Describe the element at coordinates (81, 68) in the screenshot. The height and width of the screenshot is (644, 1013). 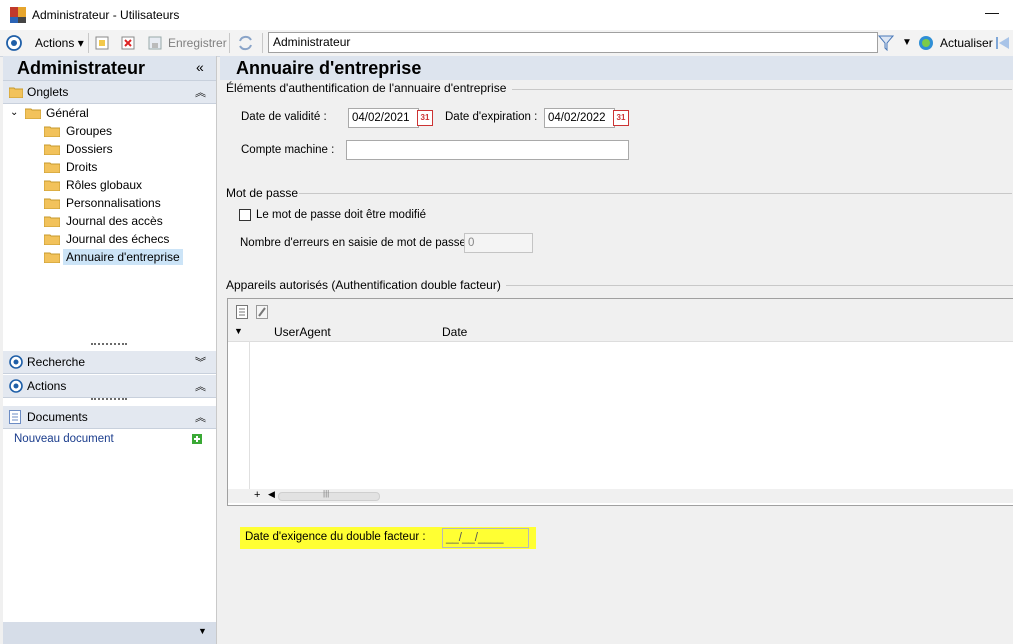
I see `left-panel-title: Administrateur` at that location.